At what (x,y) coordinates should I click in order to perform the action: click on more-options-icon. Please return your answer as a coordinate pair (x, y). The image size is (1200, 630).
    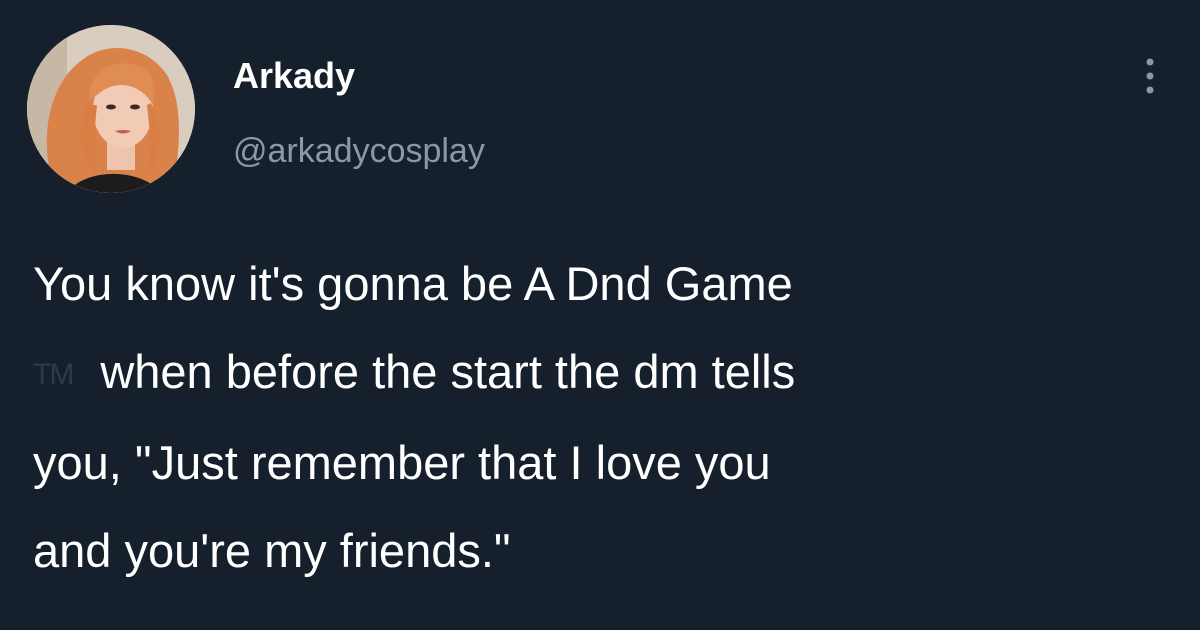
    Looking at the image, I should click on (1150, 76).